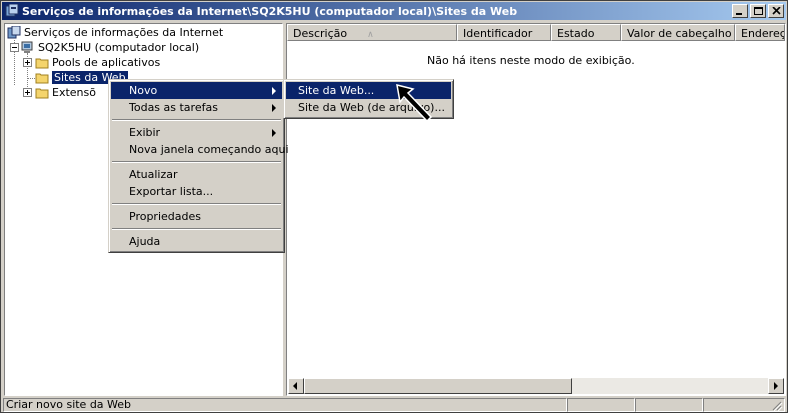 Image resolution: width=788 pixels, height=413 pixels. I want to click on menu-item-label: Todas as tarefas, so click(173, 107).